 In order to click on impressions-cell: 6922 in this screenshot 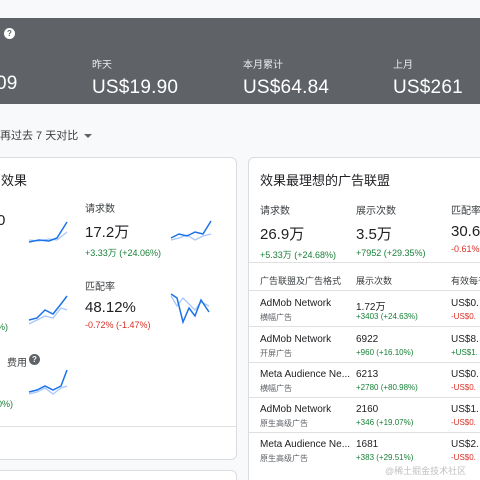, I will do `click(367, 339)`.